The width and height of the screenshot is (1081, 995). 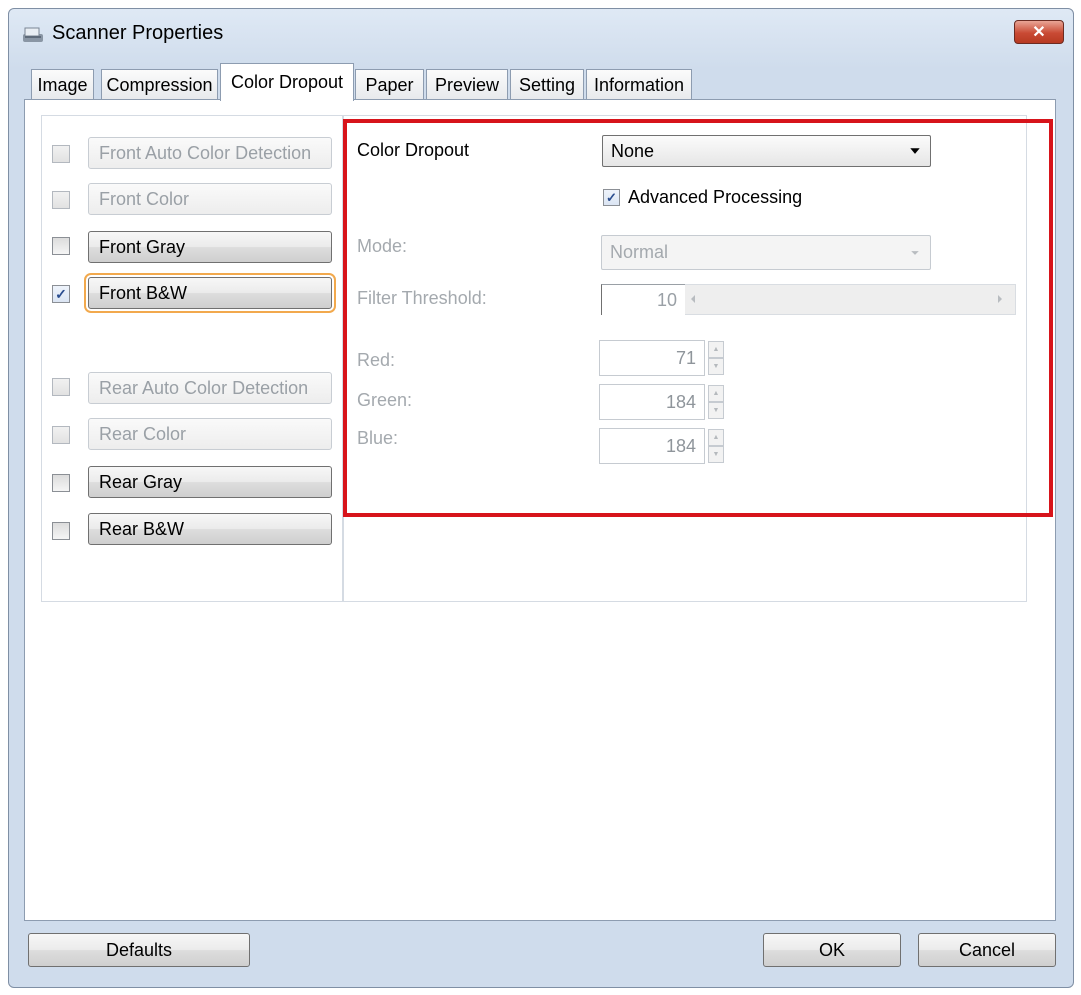 I want to click on front-bw-button: Front B&W, so click(x=210, y=293).